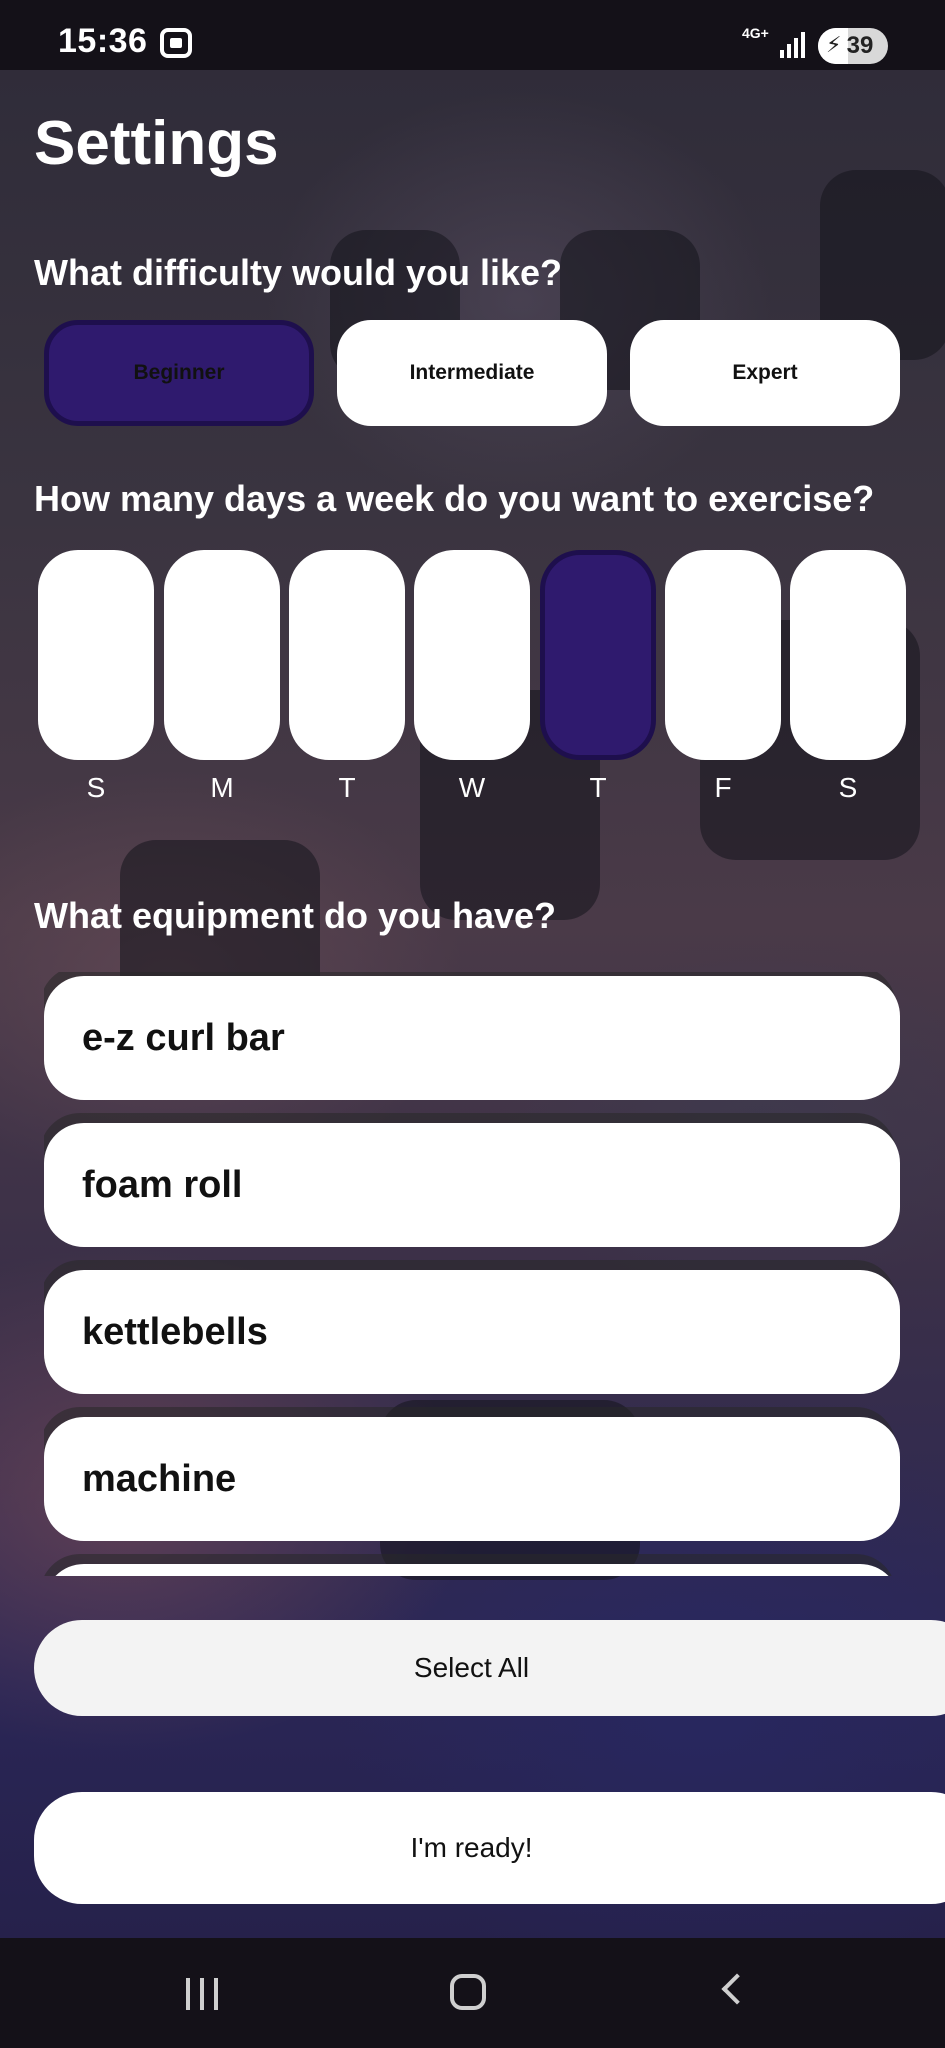 This screenshot has height=2048, width=945. I want to click on equipment-question: What equipment do you have?, so click(295, 915).